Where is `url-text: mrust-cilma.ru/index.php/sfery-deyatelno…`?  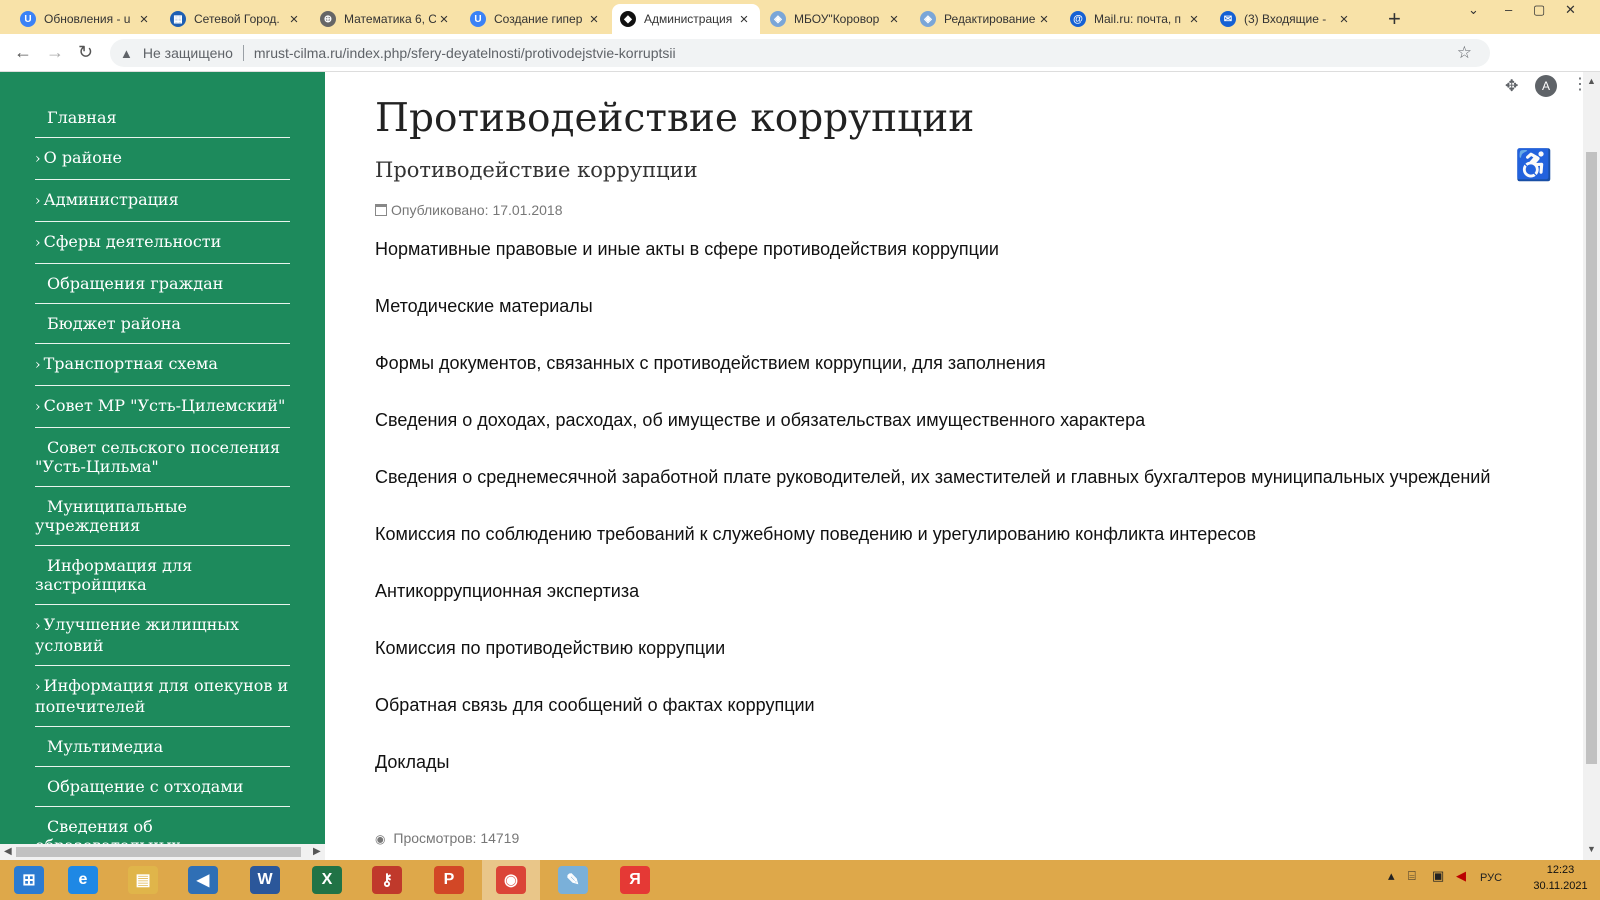
url-text: mrust-cilma.ru/index.php/sfery-deyatelno… is located at coordinates (465, 53).